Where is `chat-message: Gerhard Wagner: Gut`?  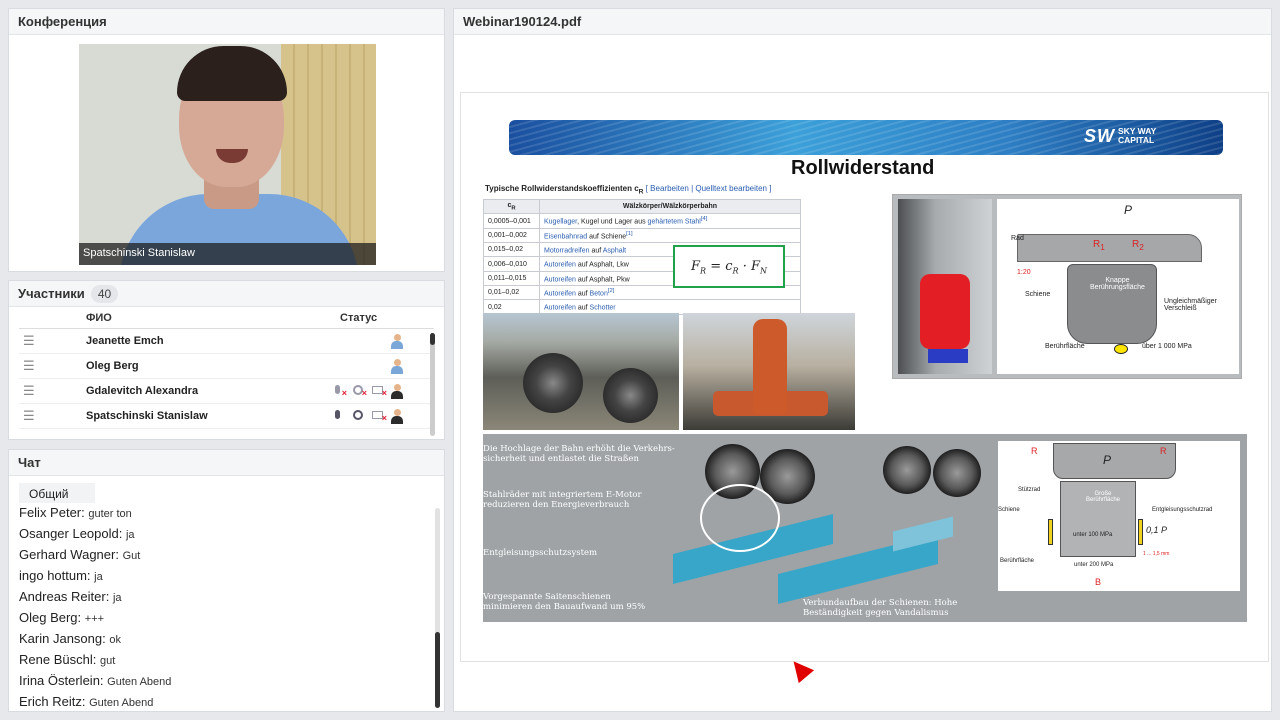
chat-message: Gerhard Wagner: Gut is located at coordinates (224, 557).